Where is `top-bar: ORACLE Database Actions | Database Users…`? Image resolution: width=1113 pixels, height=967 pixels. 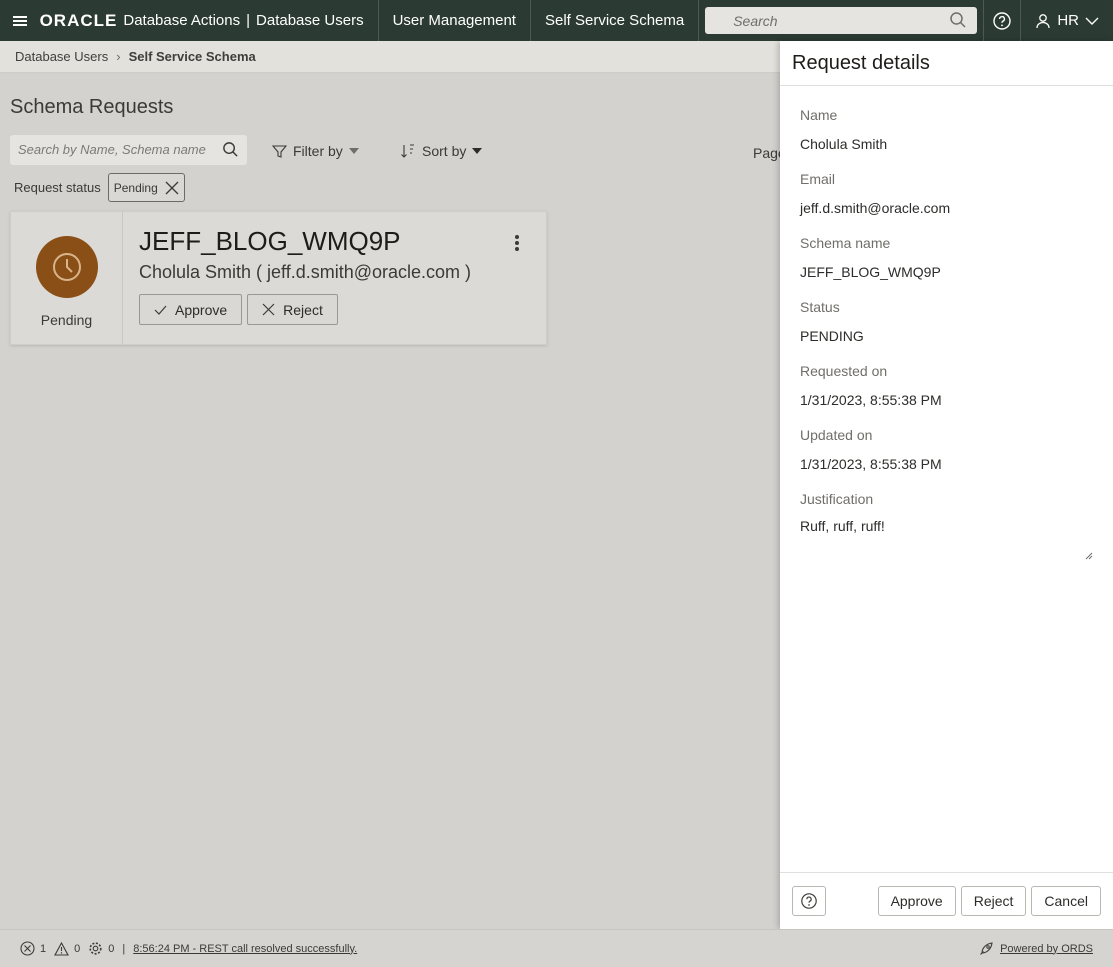 top-bar: ORACLE Database Actions | Database Users… is located at coordinates (556, 20).